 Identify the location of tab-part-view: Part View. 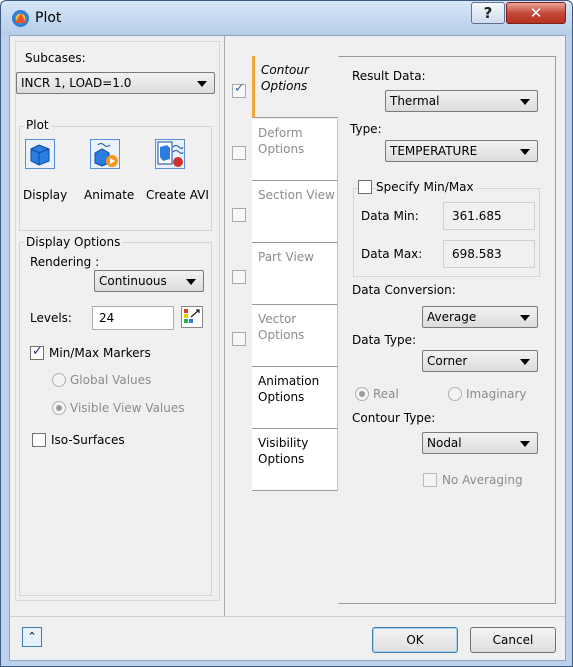
(295, 274).